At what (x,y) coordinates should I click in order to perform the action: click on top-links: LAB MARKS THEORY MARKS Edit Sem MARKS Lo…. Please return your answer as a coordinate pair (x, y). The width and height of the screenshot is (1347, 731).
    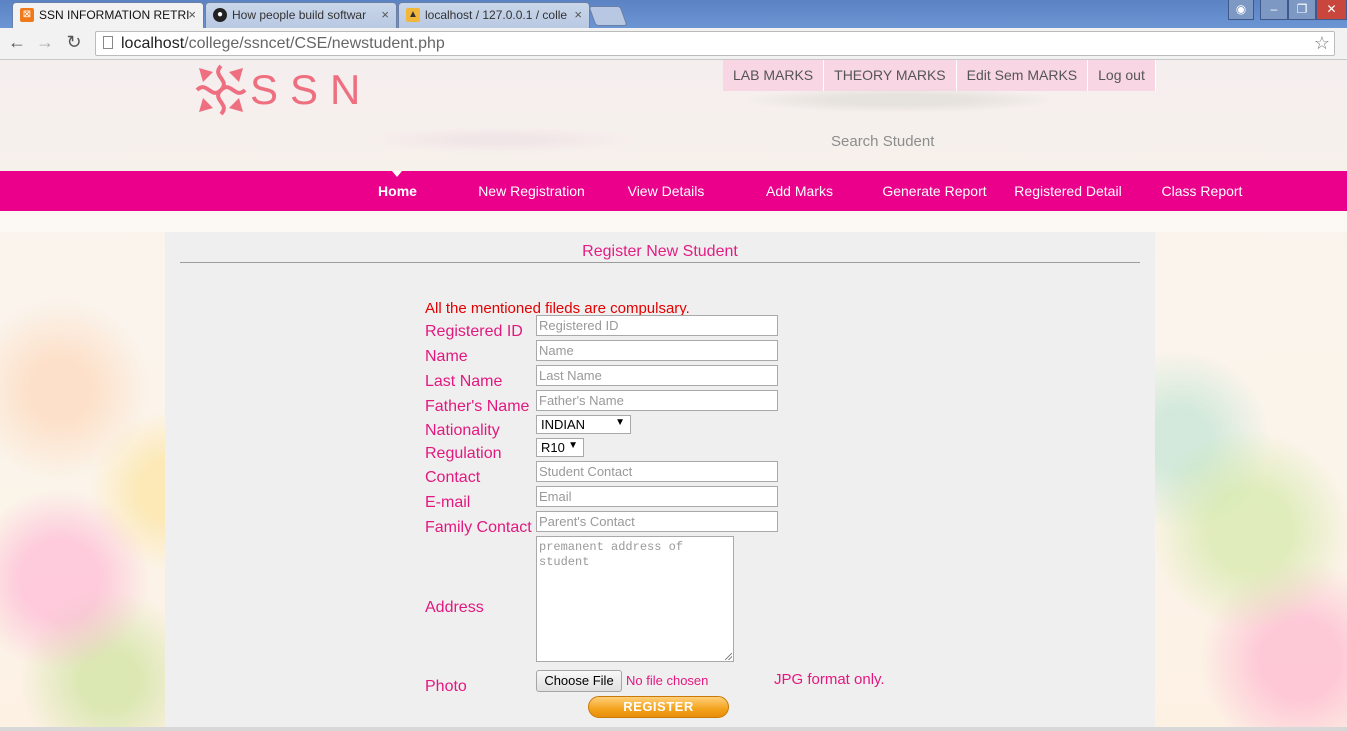
    Looking at the image, I should click on (939, 75).